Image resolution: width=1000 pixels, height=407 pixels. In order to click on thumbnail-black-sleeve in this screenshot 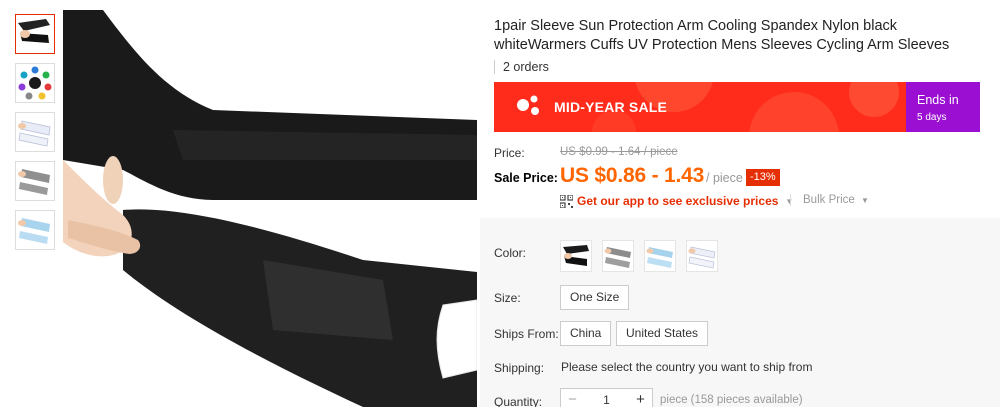, I will do `click(35, 34)`.